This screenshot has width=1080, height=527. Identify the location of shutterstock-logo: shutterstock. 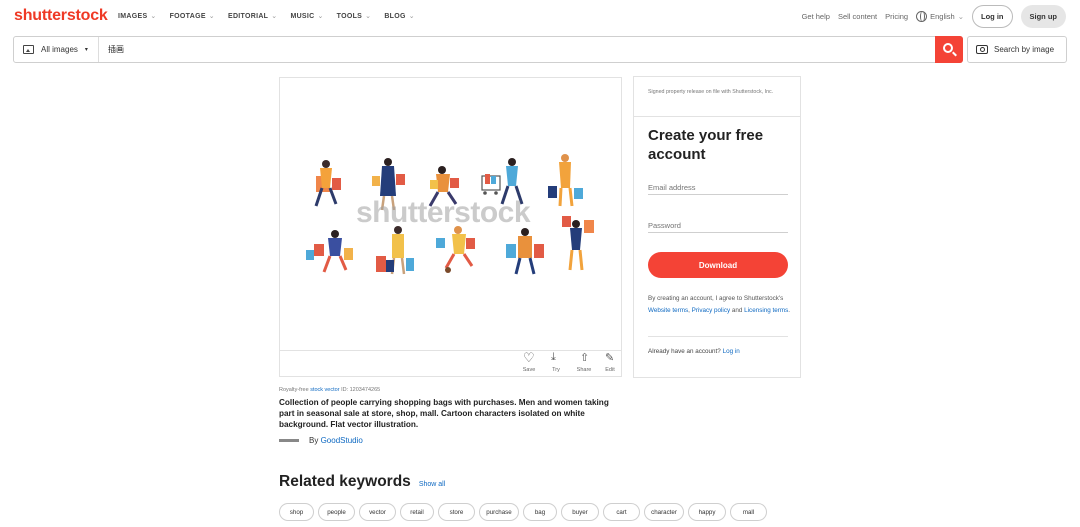
(61, 16).